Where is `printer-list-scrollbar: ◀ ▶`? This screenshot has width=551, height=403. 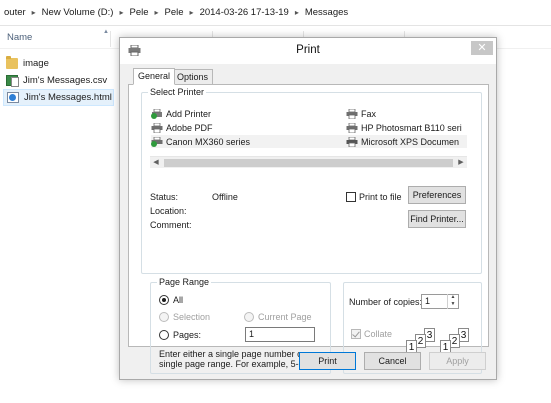
printer-list-scrollbar: ◀ ▶ is located at coordinates (308, 162).